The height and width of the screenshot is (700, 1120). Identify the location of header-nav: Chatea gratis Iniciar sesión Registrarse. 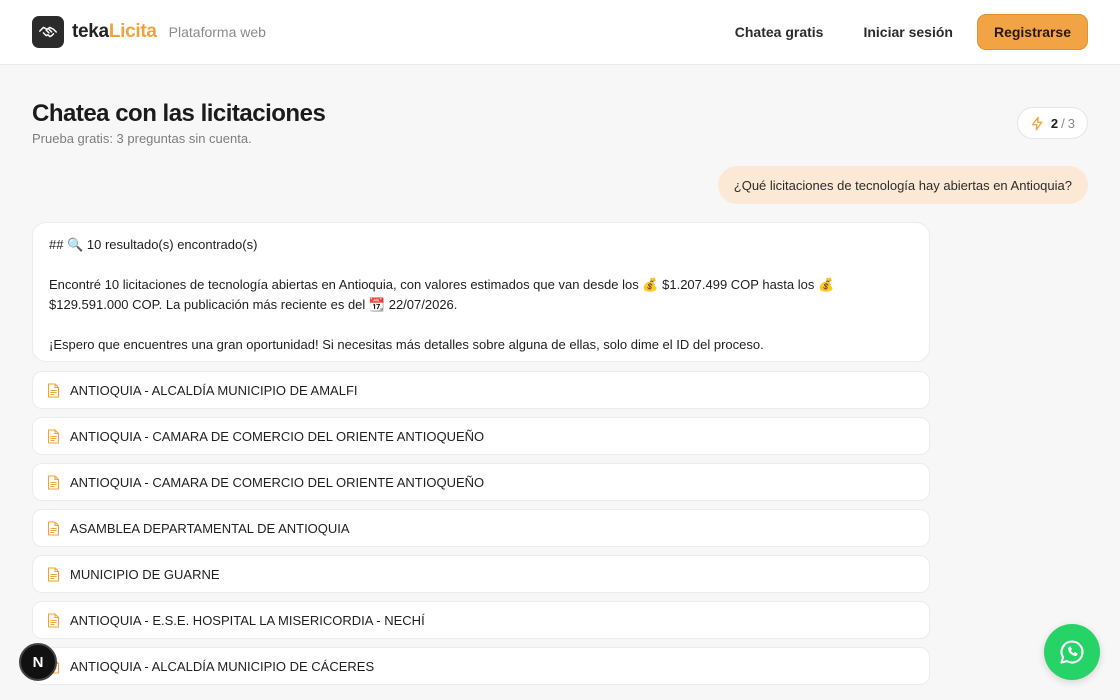
(891, 32).